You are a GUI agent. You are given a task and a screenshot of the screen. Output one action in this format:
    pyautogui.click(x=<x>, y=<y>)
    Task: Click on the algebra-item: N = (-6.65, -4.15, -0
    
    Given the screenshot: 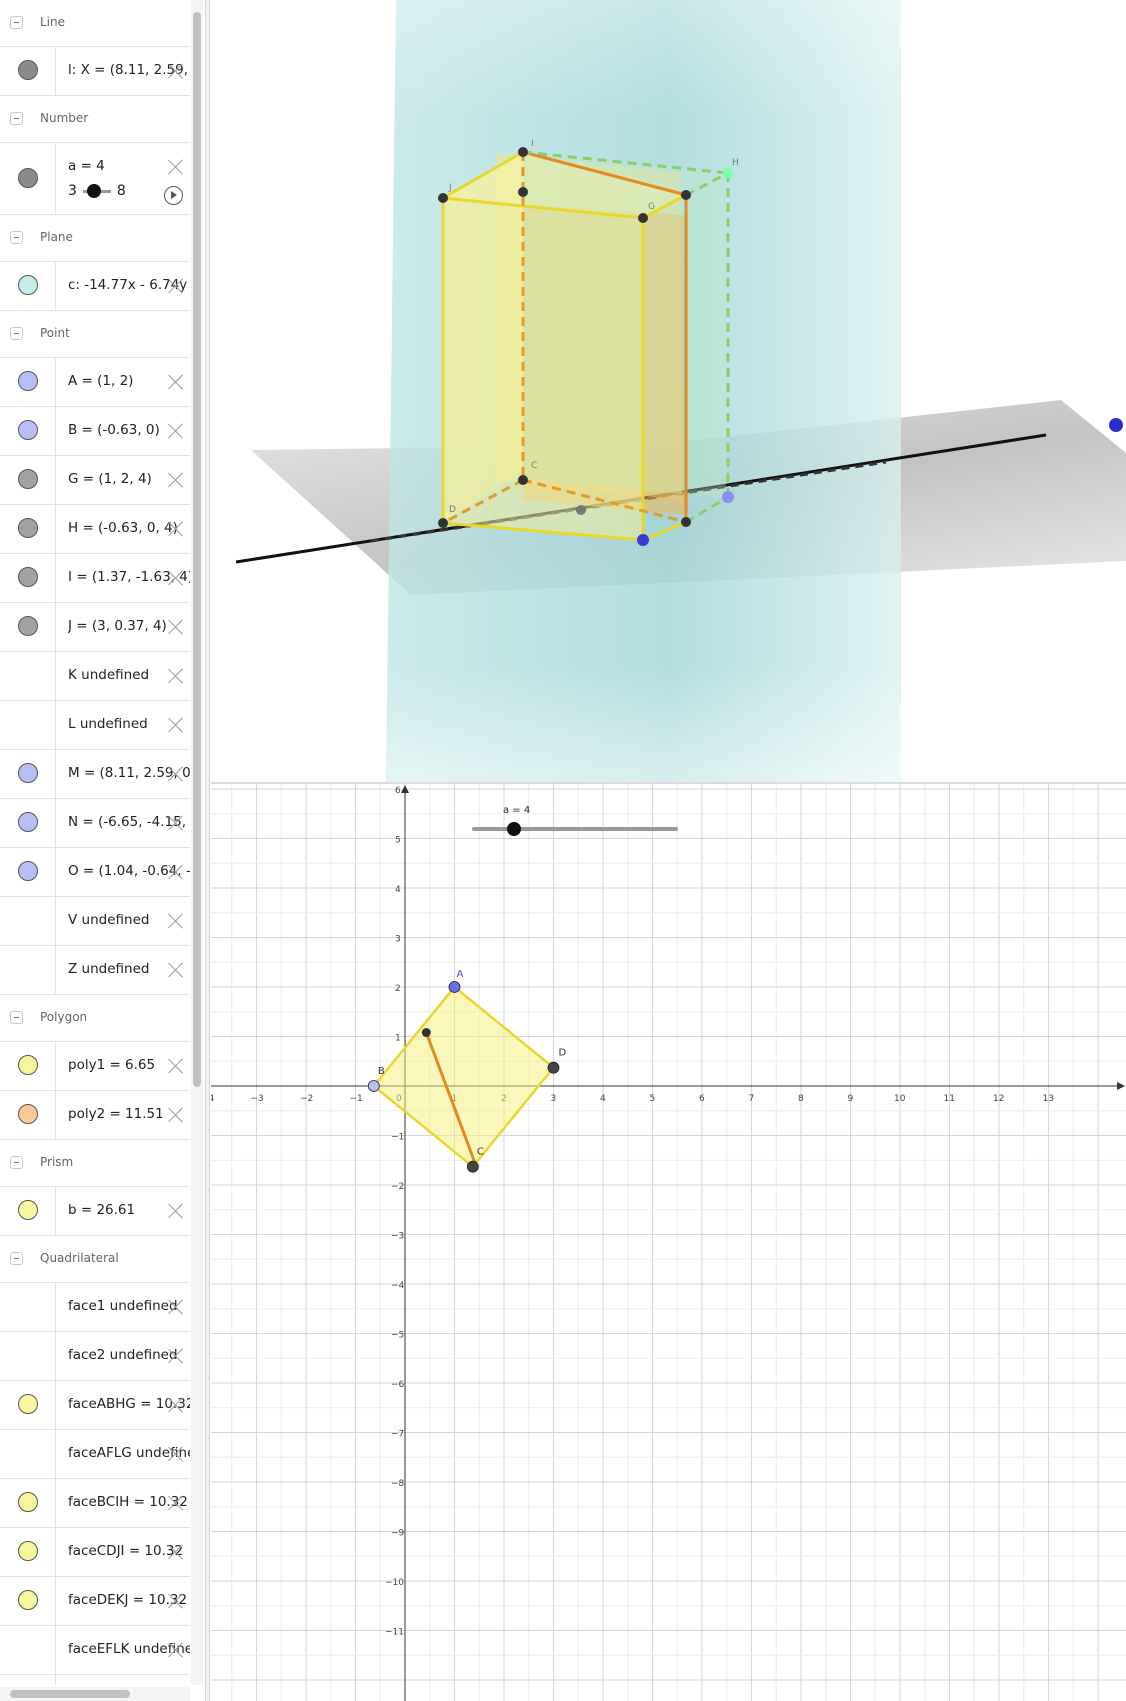 What is the action you would take?
    pyautogui.click(x=95, y=823)
    